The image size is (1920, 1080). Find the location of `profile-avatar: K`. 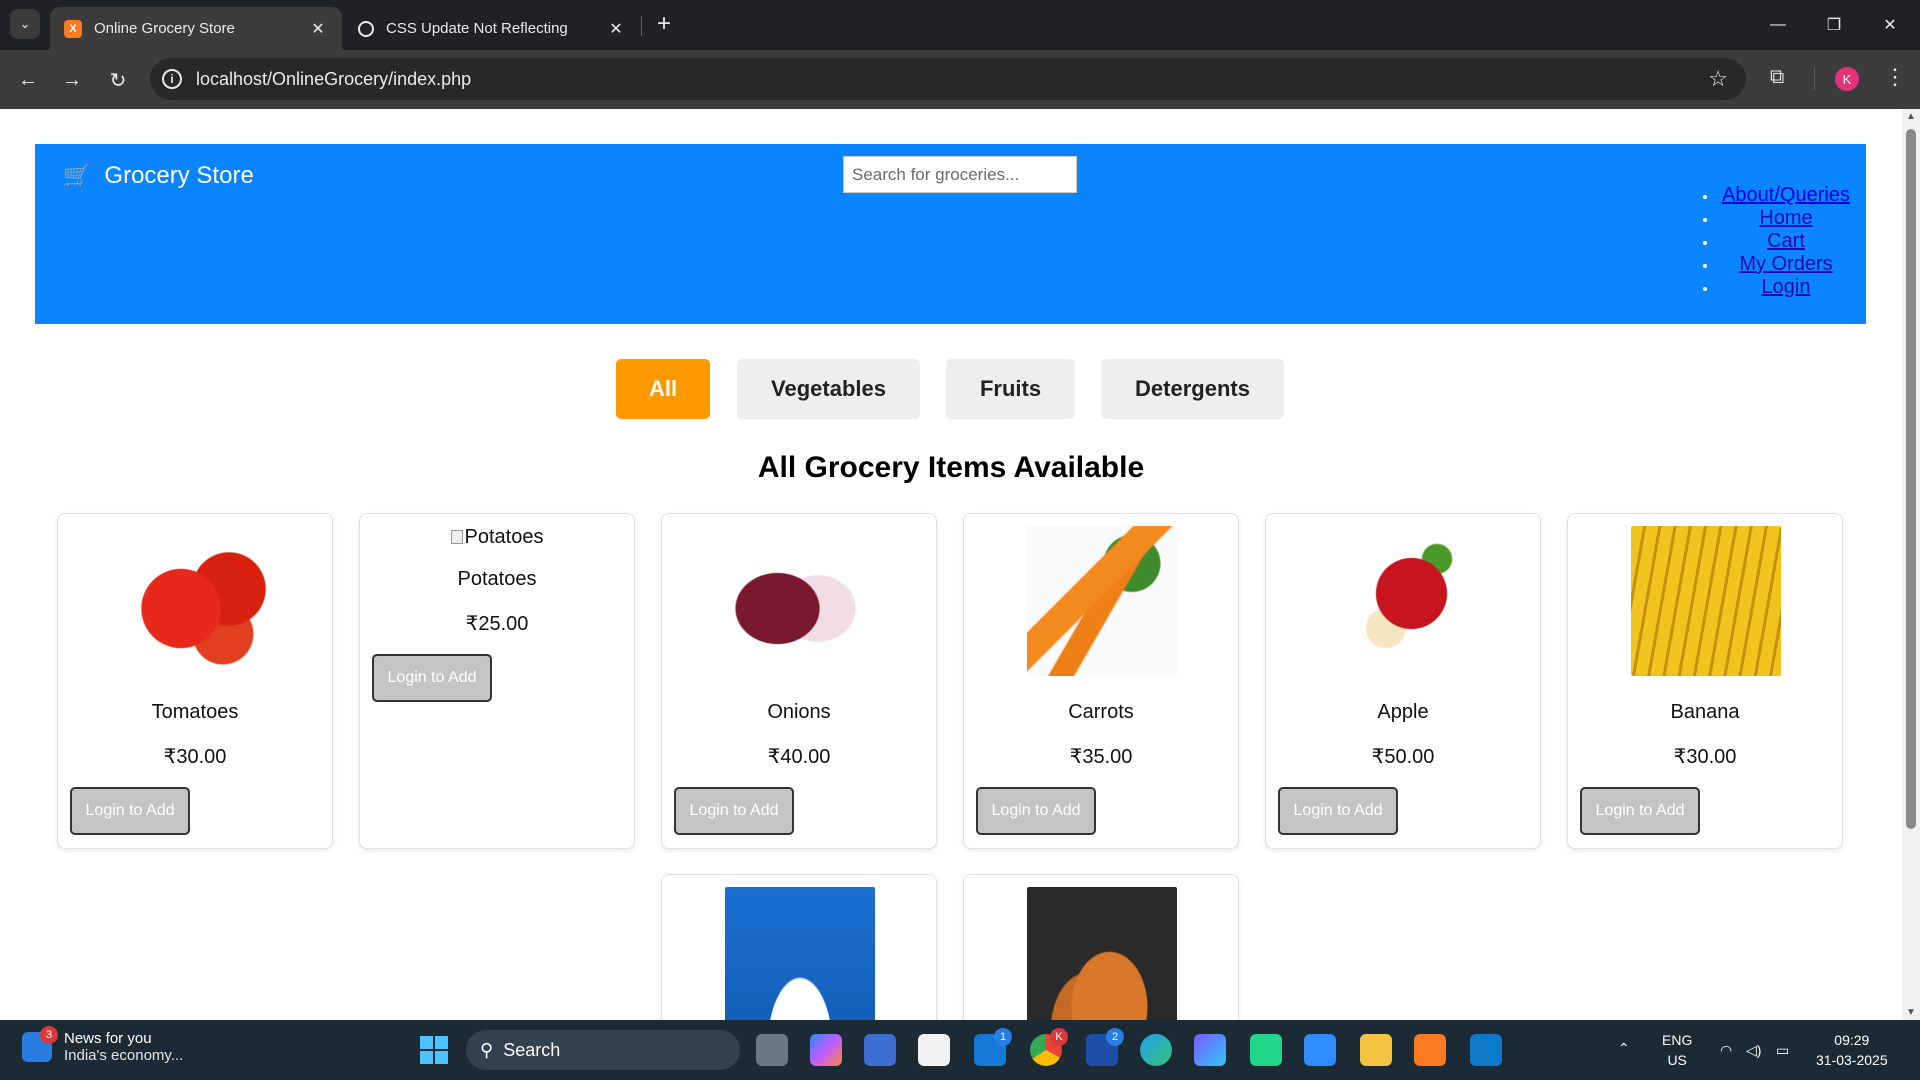

profile-avatar: K is located at coordinates (1847, 79).